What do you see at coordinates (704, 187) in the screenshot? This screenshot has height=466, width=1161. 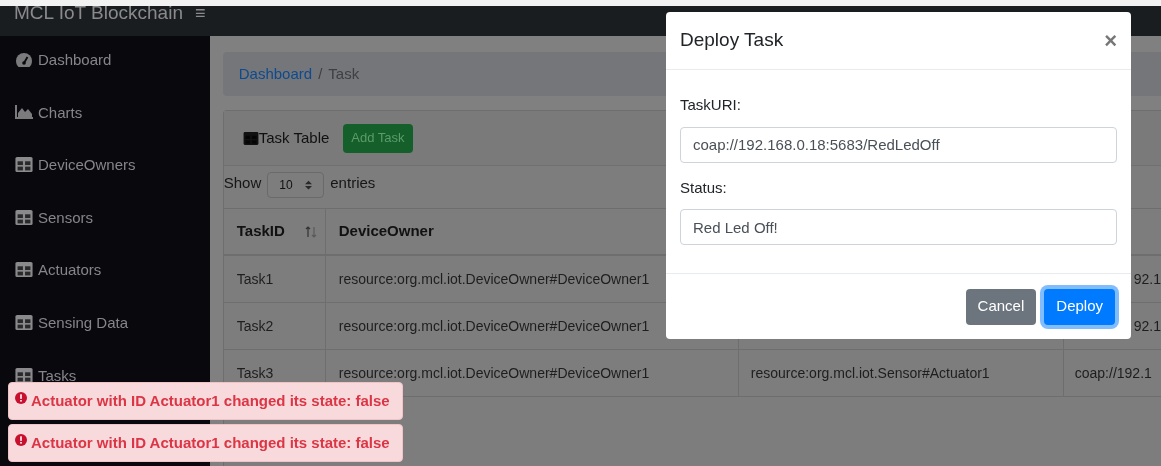 I see `field-label: Status:` at bounding box center [704, 187].